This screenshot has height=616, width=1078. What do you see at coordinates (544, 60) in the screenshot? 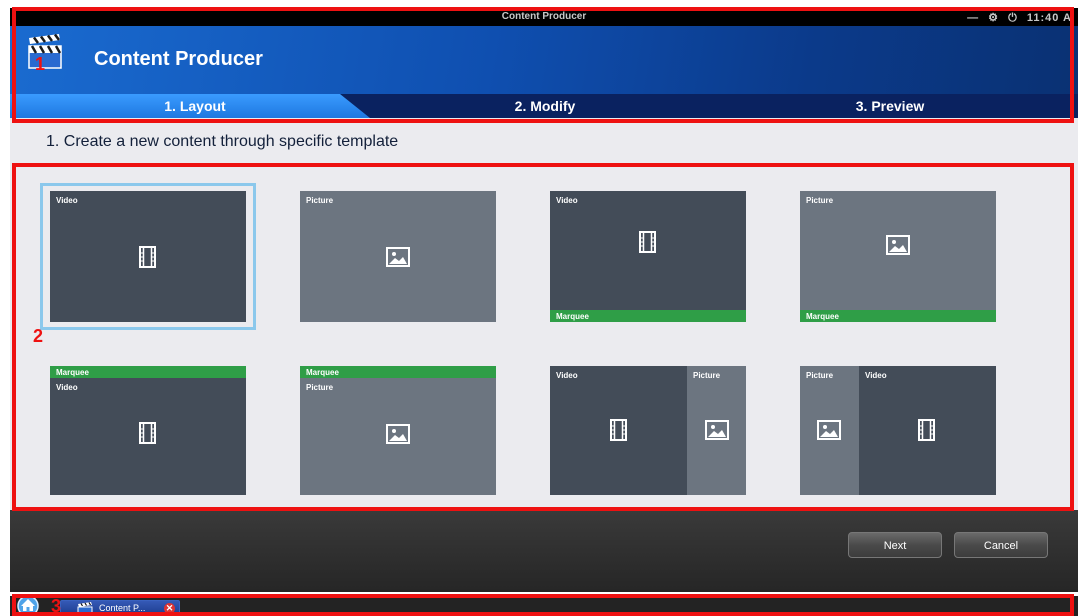
I see `app-header: Content Producer` at bounding box center [544, 60].